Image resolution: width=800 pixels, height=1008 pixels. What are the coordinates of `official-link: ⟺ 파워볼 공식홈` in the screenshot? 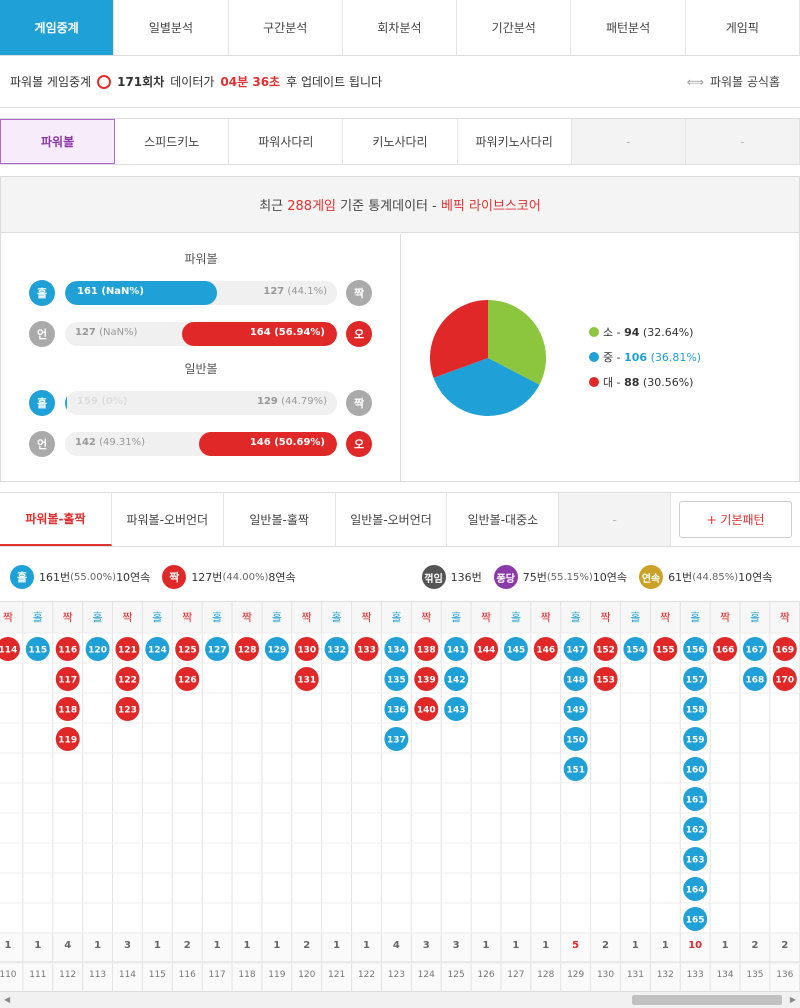 It's located at (733, 81).